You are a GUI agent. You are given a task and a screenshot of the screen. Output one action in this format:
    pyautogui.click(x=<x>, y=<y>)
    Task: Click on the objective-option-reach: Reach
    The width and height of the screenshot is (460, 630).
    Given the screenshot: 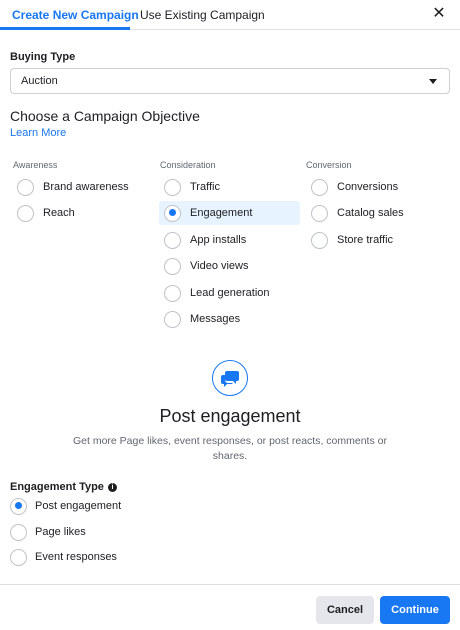 What is the action you would take?
    pyautogui.click(x=46, y=213)
    